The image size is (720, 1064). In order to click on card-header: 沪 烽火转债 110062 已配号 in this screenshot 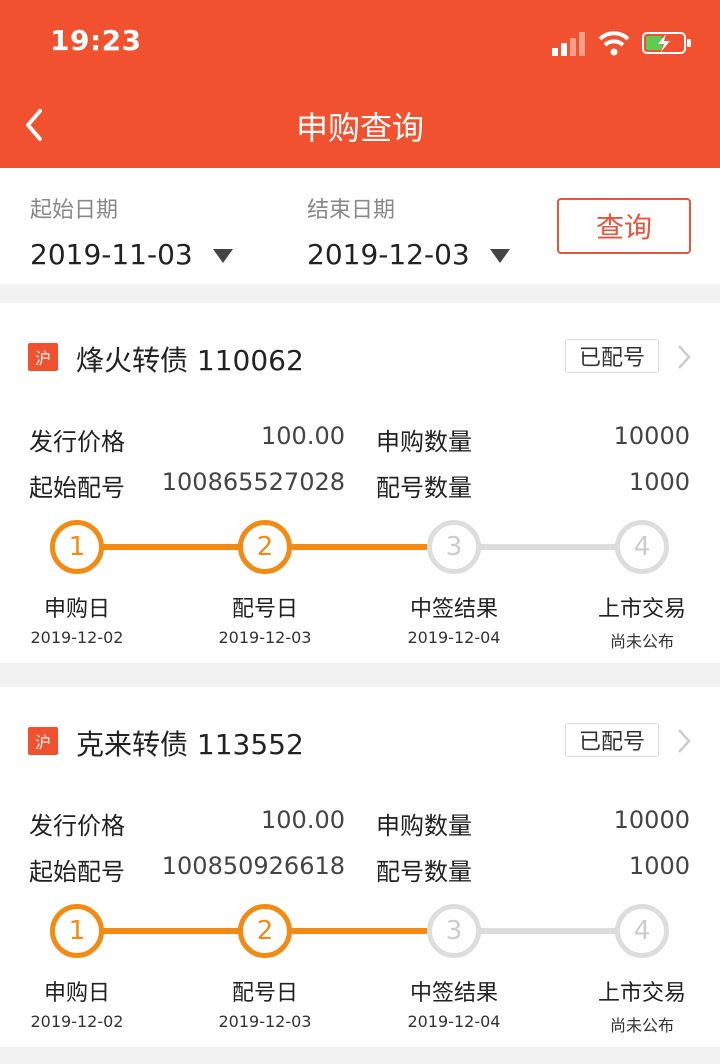, I will do `click(360, 355)`.